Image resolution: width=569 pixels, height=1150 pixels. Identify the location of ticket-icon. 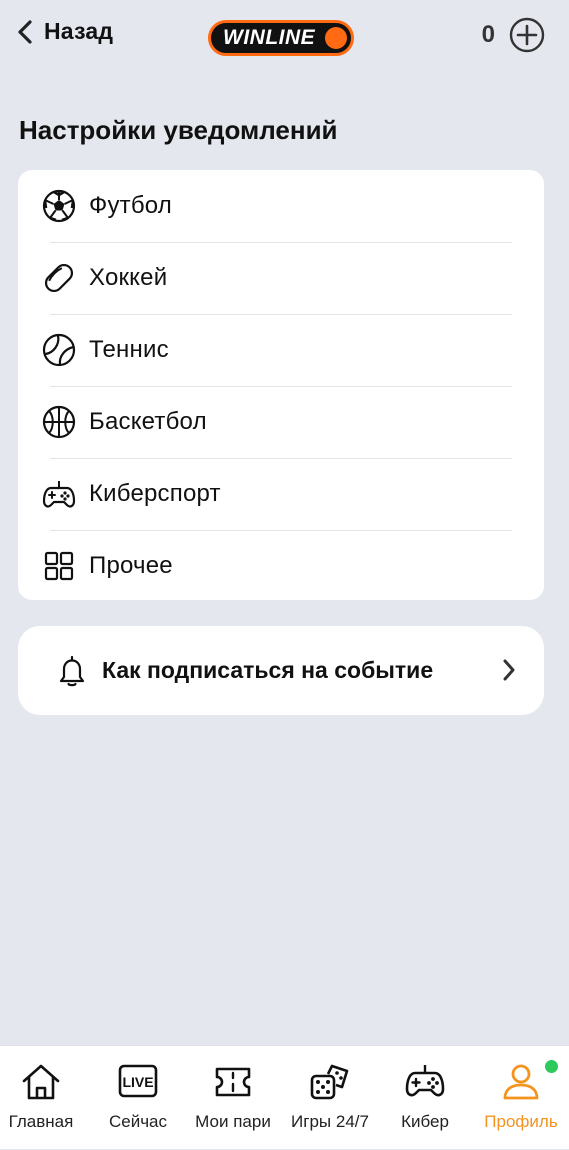
(233, 1082).